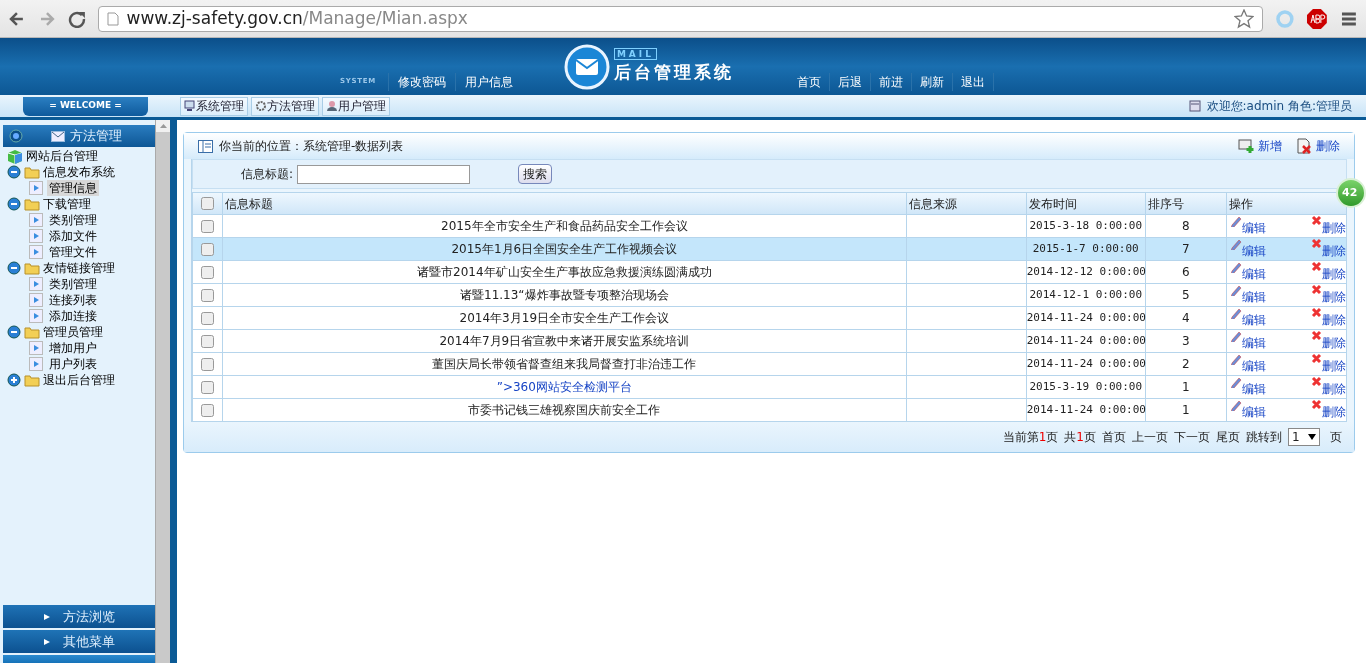 This screenshot has height=663, width=1366. Describe the element at coordinates (1150, 437) in the screenshot. I see `pager-link: 上一页` at that location.